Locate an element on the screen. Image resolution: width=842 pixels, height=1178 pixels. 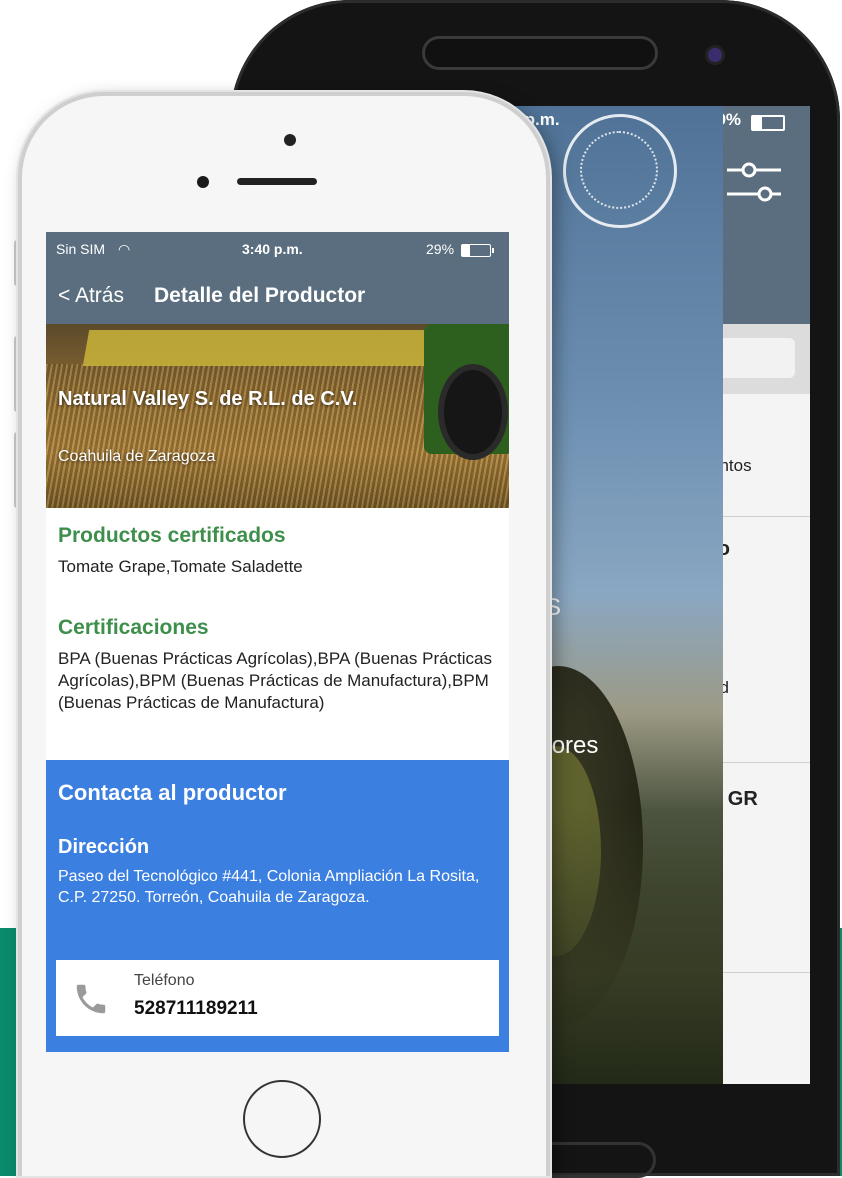
iphone-earpiece is located at coordinates (277, 181).